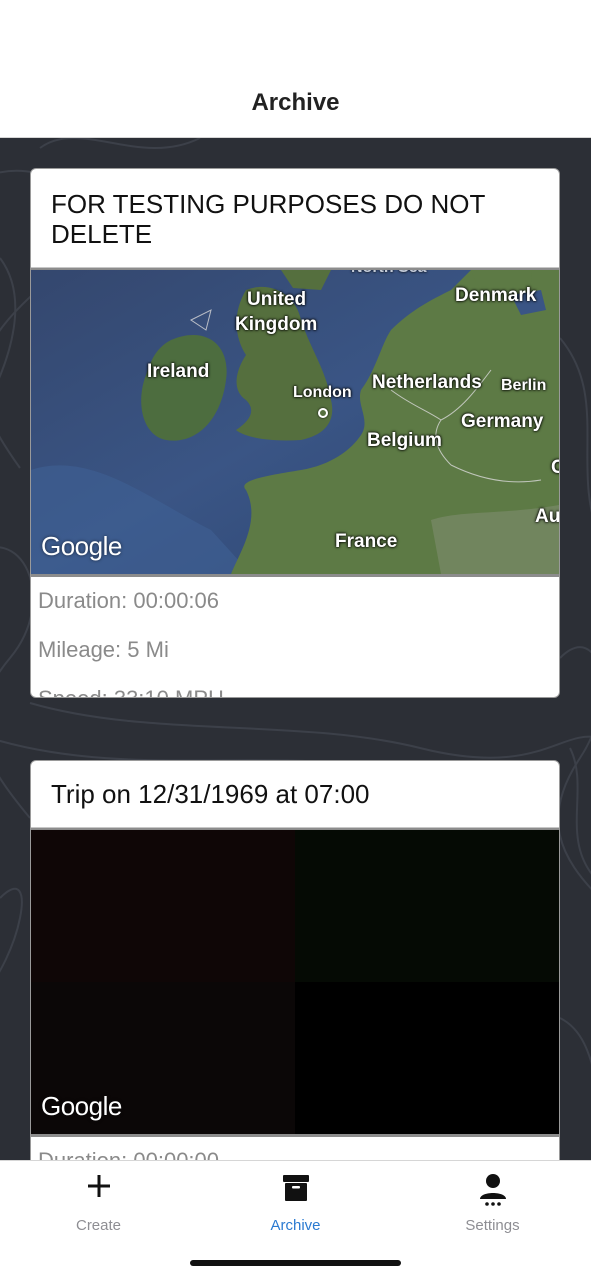  Describe the element at coordinates (322, 392) in the screenshot. I see `map-label-london: London` at that location.